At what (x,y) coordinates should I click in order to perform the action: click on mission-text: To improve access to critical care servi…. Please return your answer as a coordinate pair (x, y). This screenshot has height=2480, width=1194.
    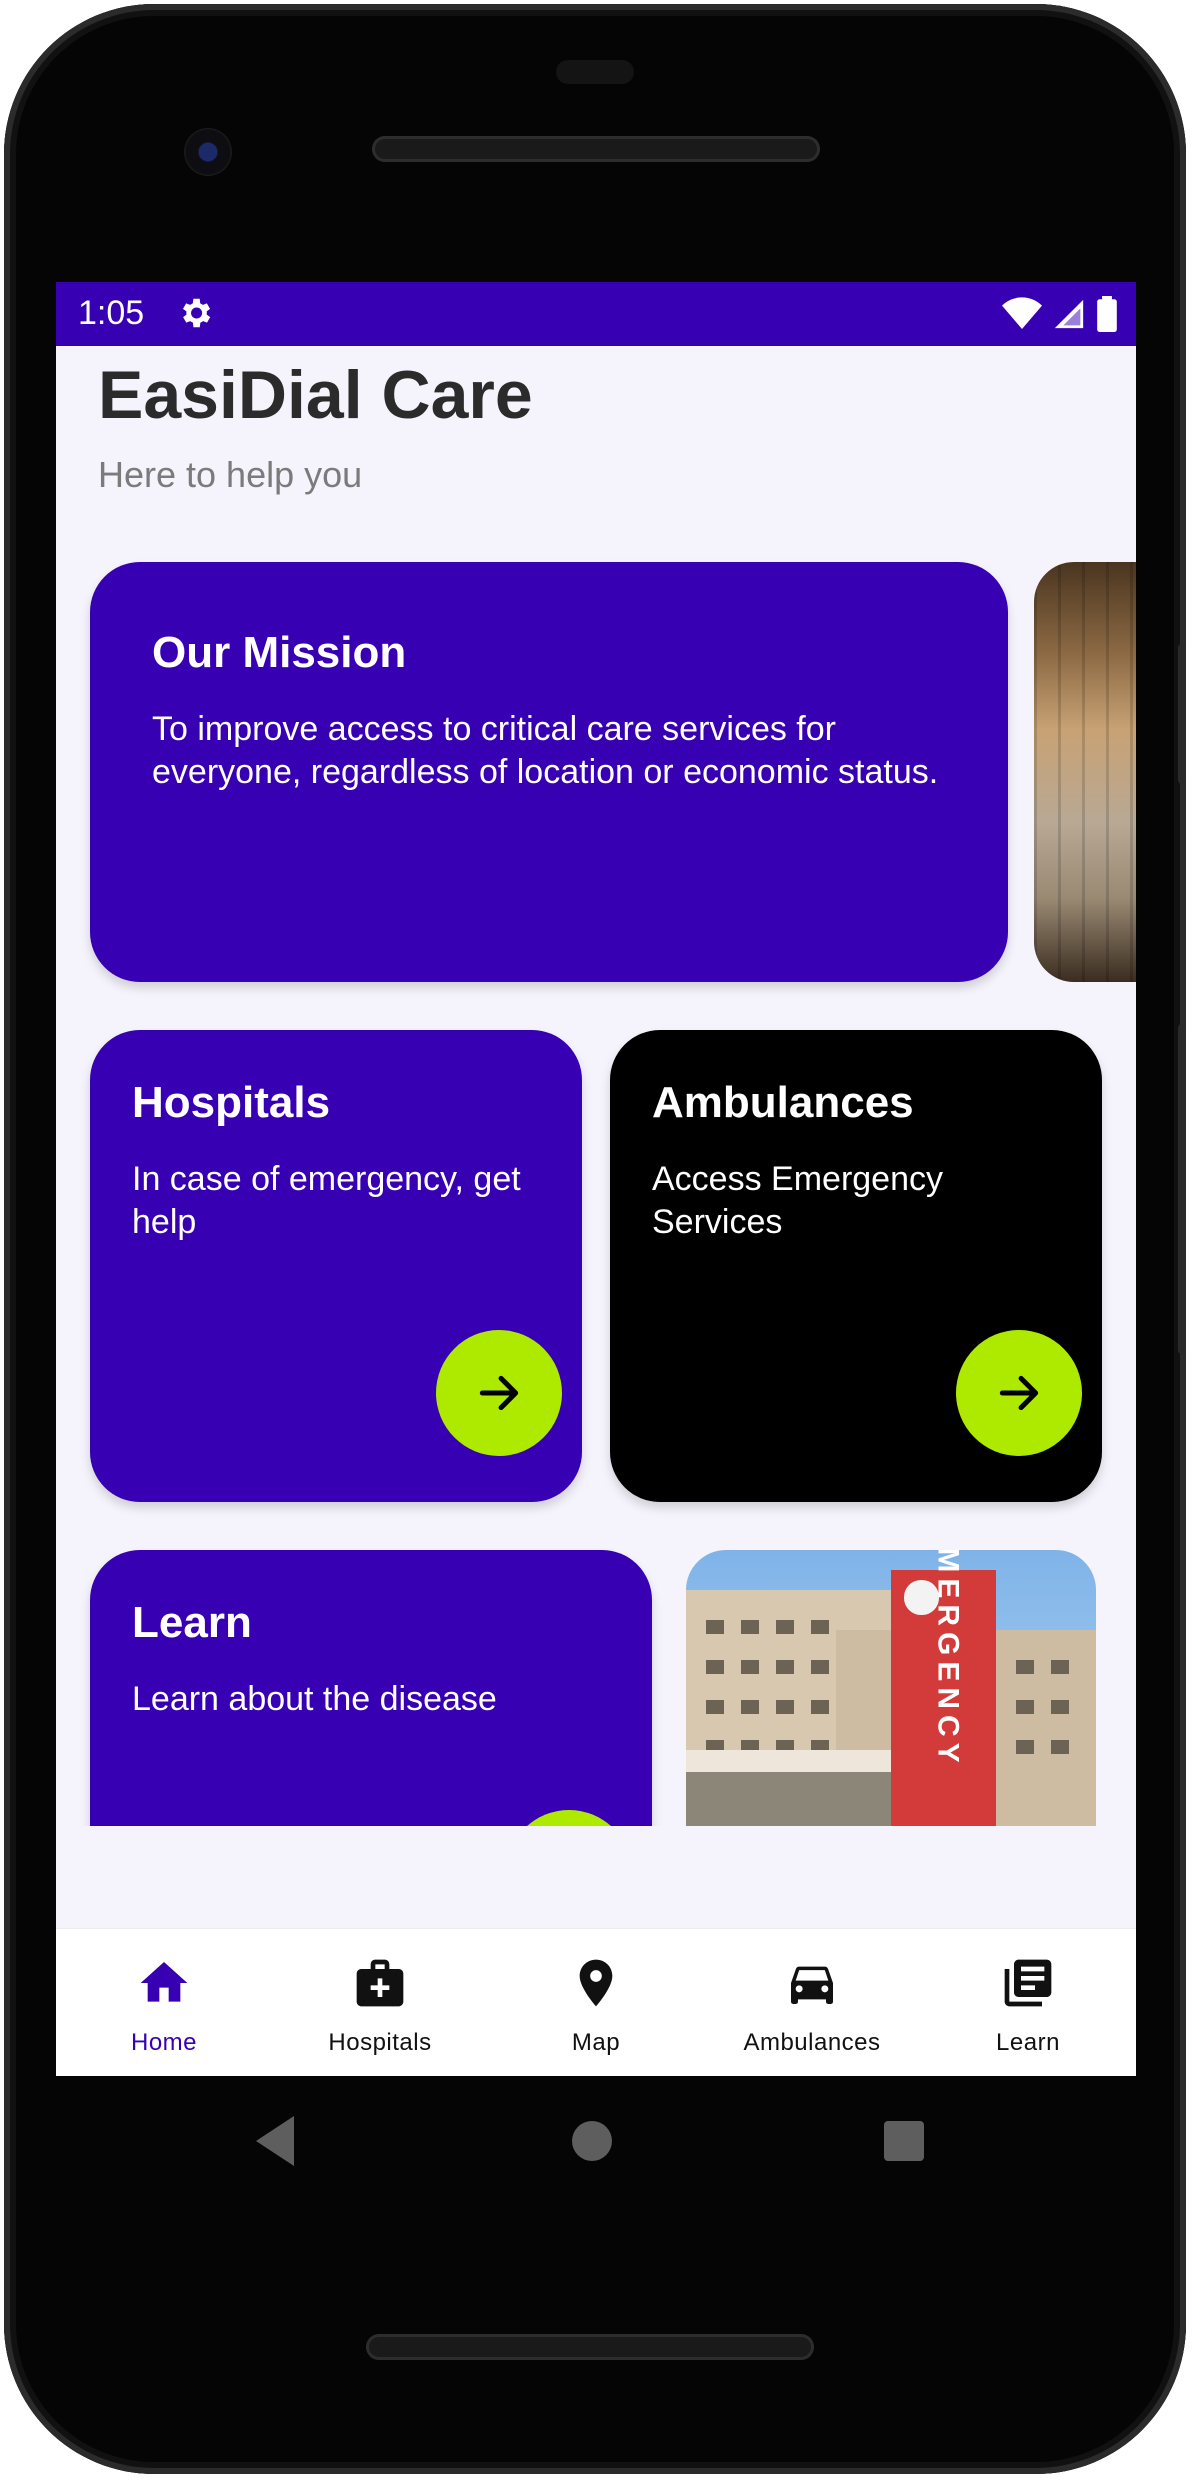
    Looking at the image, I should click on (545, 750).